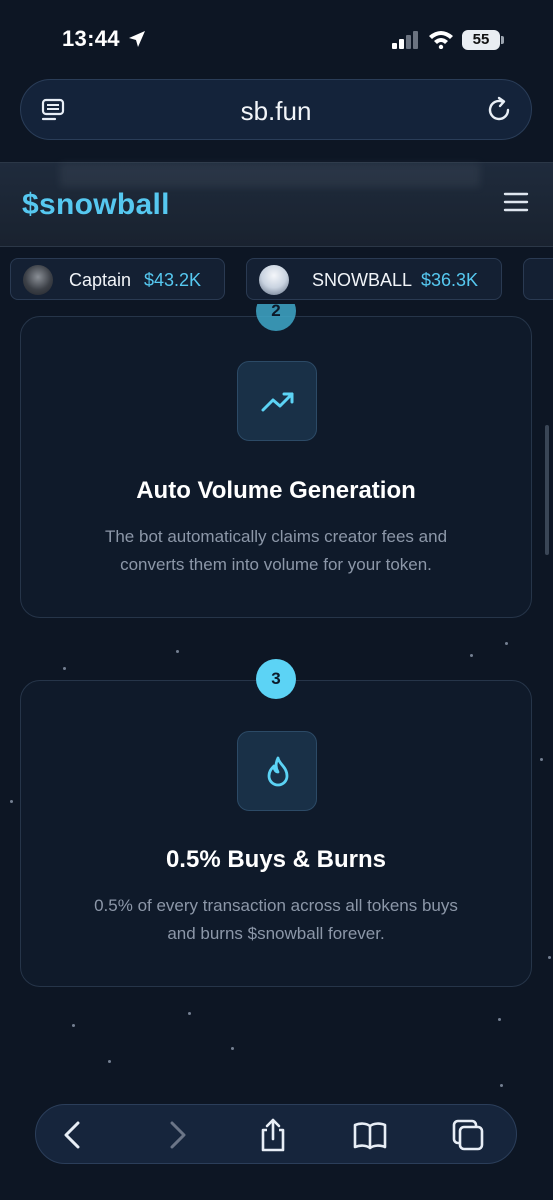 This screenshot has height=1200, width=553. I want to click on scrollbar, so click(547, 490).